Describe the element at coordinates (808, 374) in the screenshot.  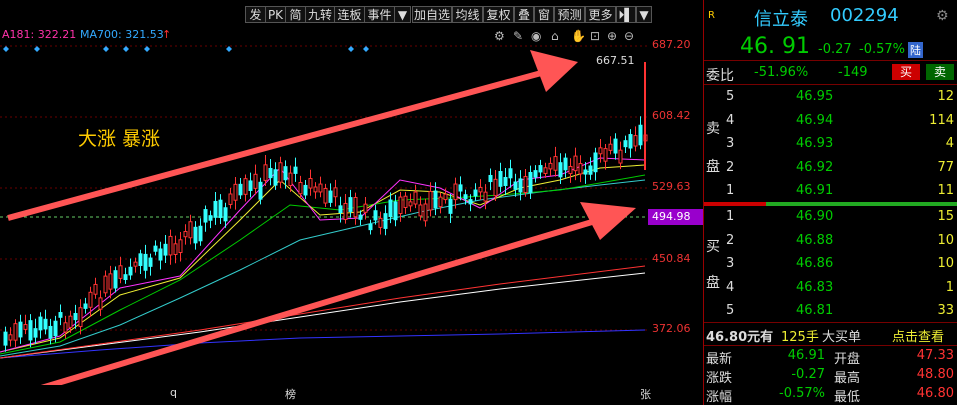
I see `stat-value: -0.27` at that location.